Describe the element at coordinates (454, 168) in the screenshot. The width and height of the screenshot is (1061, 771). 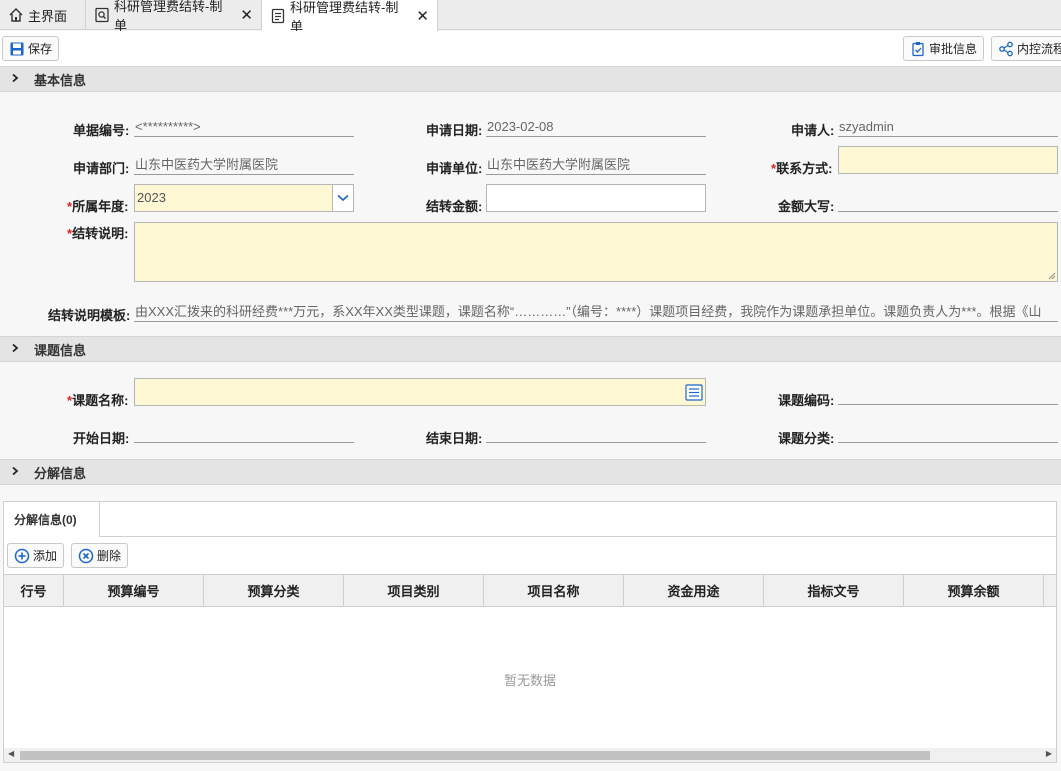
I see `unit-label: 申请单位:` at that location.